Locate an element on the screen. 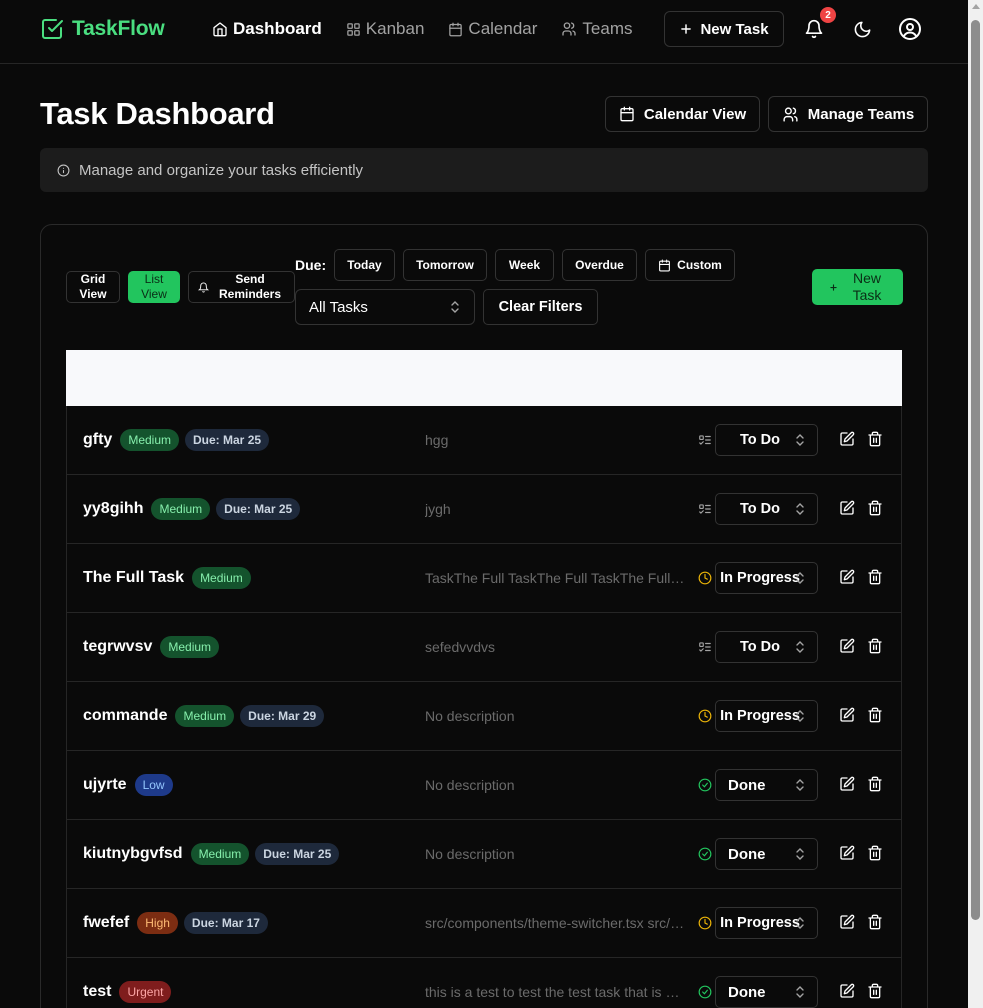 The width and height of the screenshot is (983, 1008). due-filter-tomorrow: Tomorrow is located at coordinates (445, 265).